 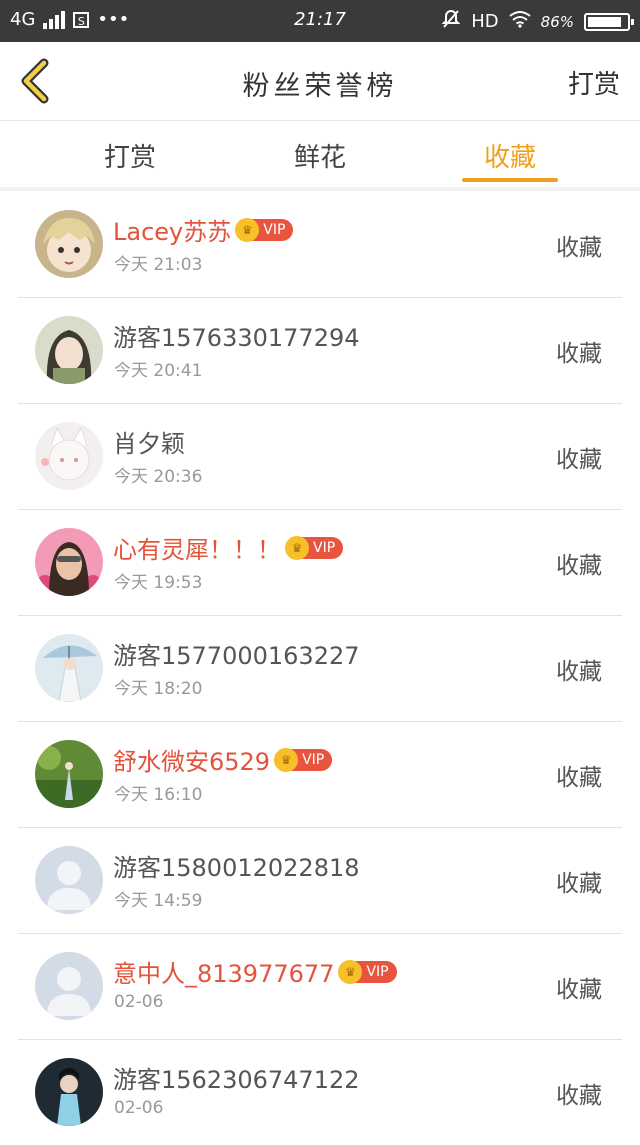 I want to click on tip-button: 打赏, so click(x=594, y=82).